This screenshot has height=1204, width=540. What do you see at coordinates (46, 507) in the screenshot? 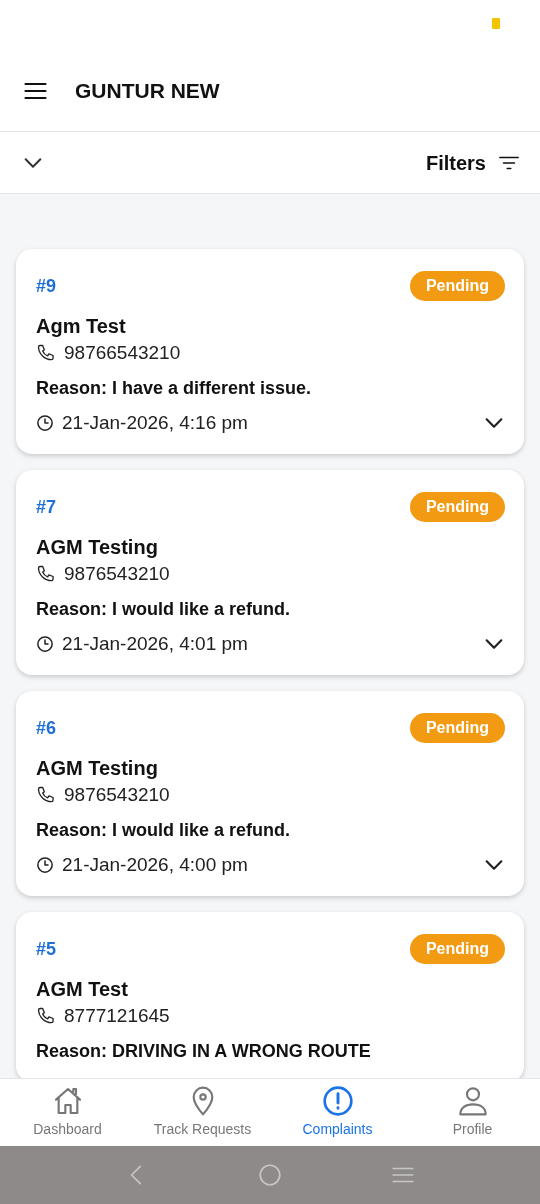
I see `complaint-number: #7` at bounding box center [46, 507].